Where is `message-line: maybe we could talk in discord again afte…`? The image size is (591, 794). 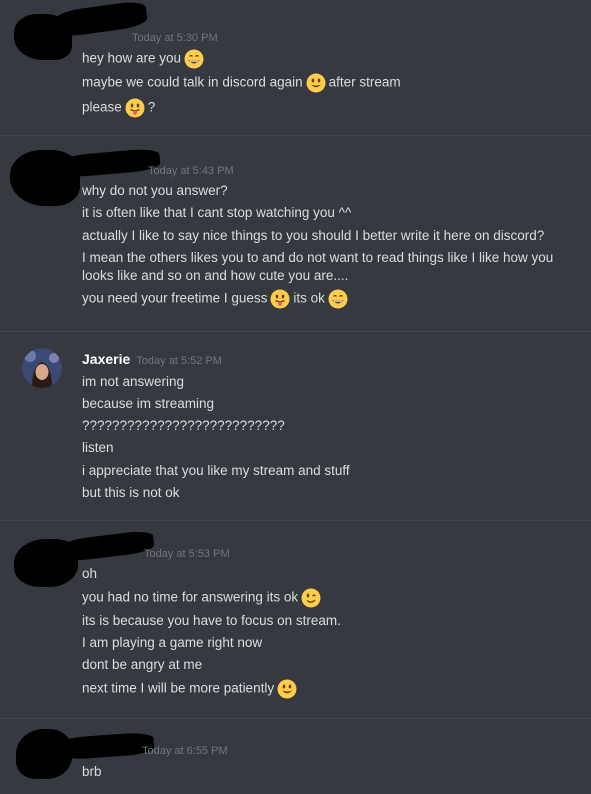 message-line: maybe we could talk in discord again afte… is located at coordinates (241, 83).